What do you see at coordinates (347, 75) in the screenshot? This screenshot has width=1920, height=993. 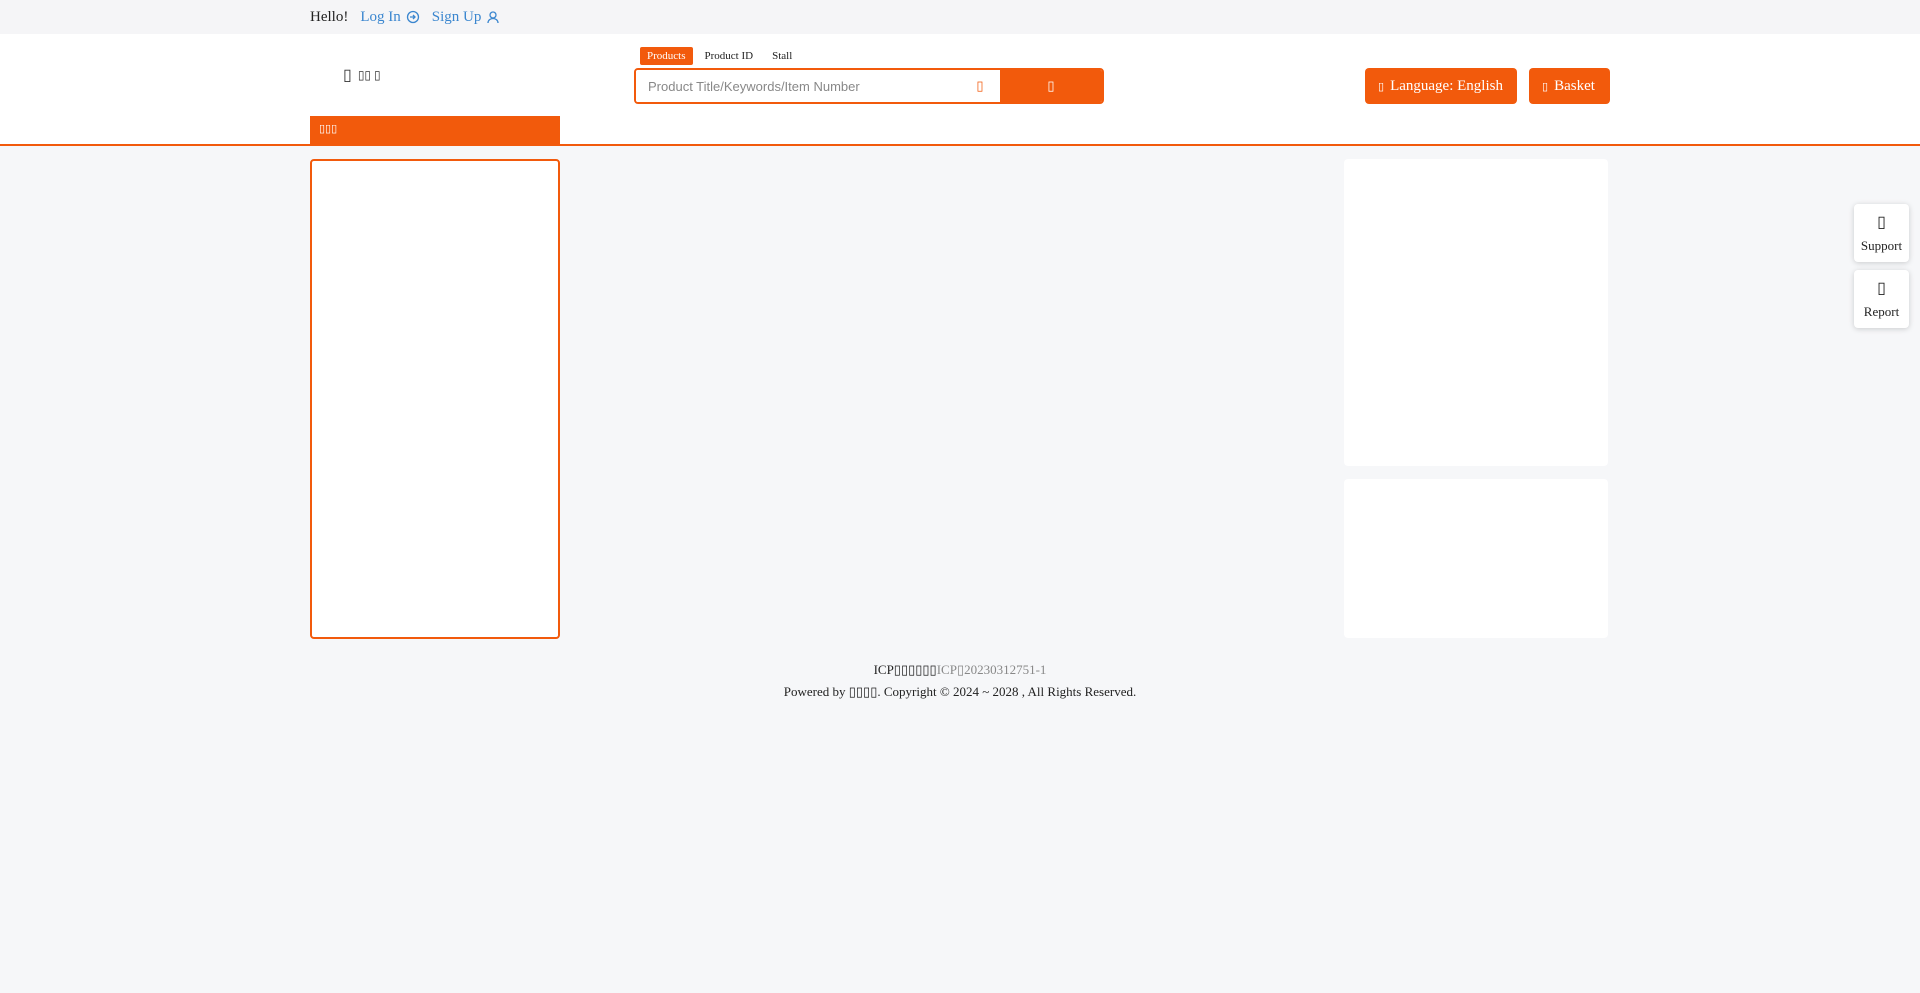 I see `logo-icon: ▯` at bounding box center [347, 75].